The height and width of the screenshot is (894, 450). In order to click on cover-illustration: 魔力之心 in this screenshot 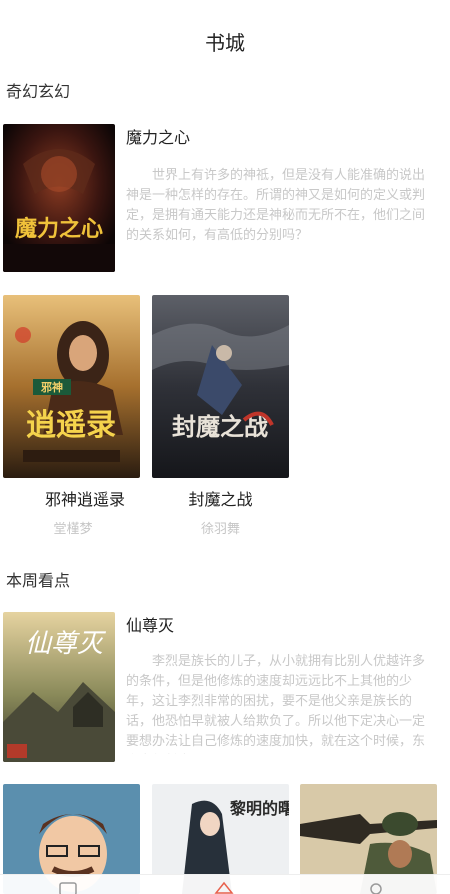, I will do `click(59, 198)`.